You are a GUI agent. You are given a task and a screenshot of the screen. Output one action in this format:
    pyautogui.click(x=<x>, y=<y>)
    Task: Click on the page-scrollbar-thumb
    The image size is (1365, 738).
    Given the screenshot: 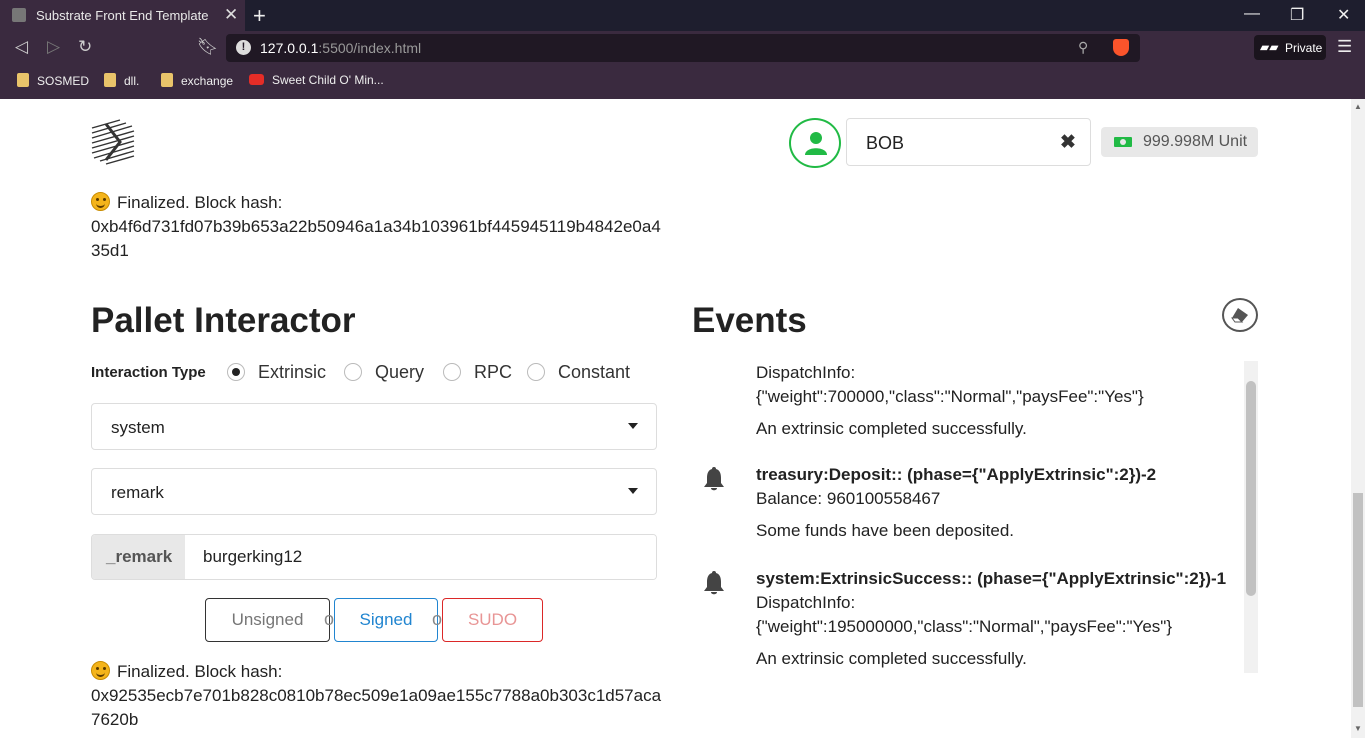 What is the action you would take?
    pyautogui.click(x=1358, y=600)
    